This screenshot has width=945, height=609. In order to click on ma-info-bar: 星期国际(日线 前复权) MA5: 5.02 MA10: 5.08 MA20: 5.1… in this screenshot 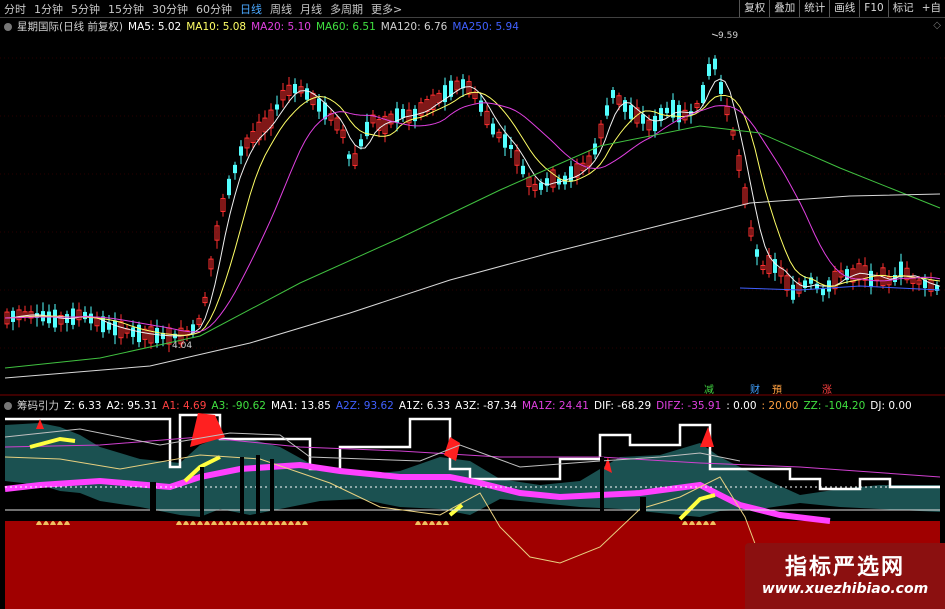, I will do `click(266, 26)`.